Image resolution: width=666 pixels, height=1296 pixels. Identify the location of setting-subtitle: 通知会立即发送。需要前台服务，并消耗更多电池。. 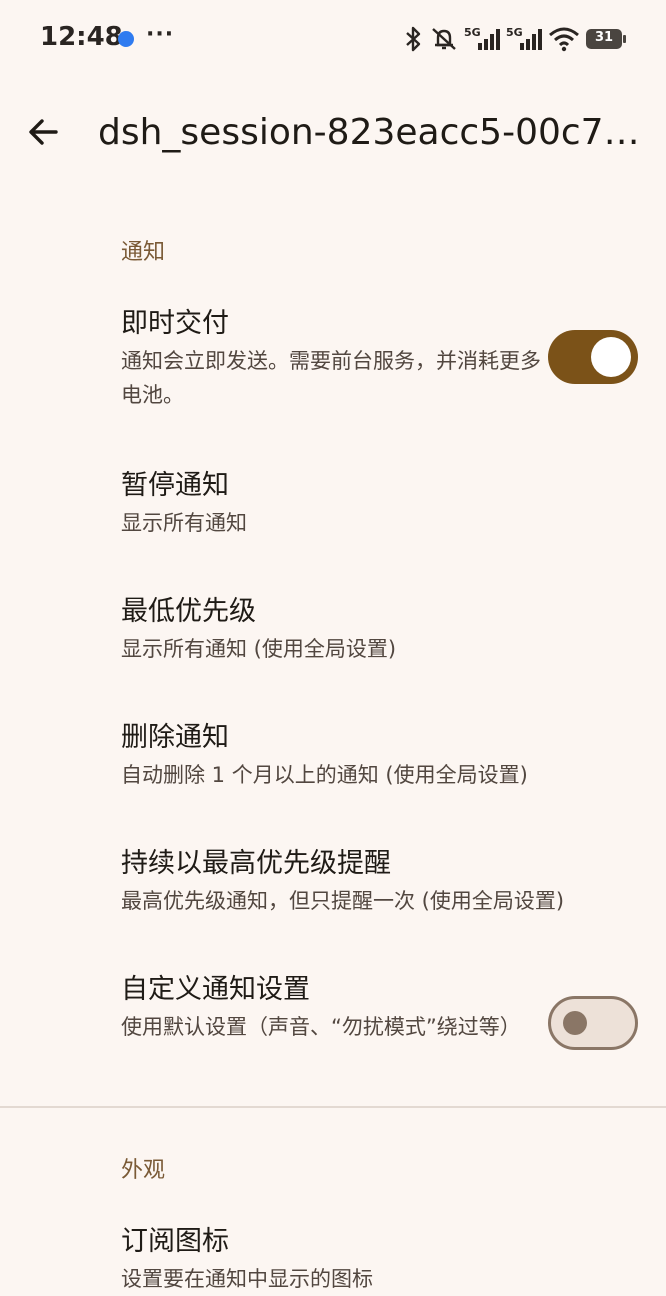
(331, 378).